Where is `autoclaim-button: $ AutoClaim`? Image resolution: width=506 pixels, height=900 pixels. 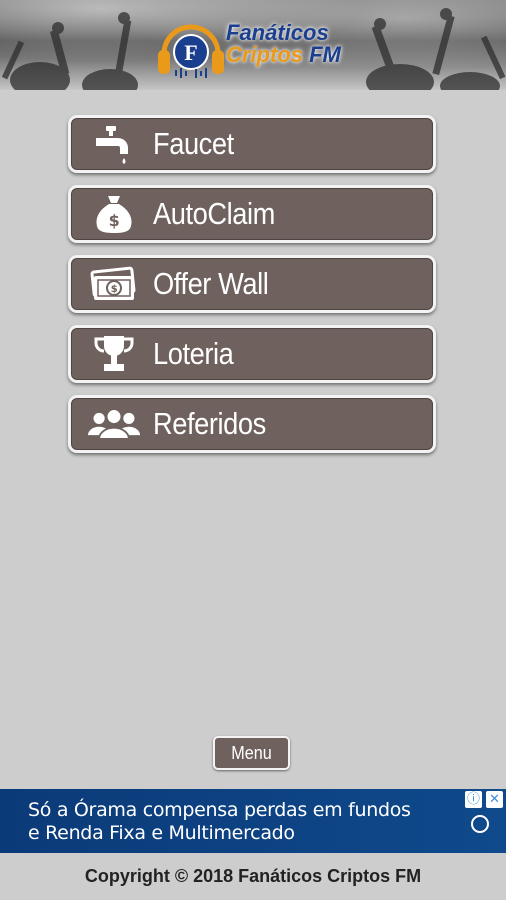
autoclaim-button: $ AutoClaim is located at coordinates (252, 214).